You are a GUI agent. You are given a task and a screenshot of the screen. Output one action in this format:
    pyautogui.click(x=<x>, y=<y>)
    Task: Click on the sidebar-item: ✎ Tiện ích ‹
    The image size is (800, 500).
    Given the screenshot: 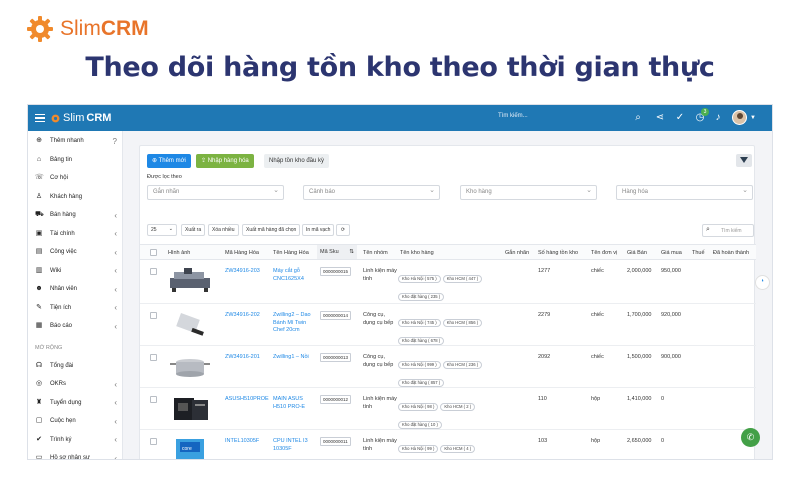 What is the action you would take?
    pyautogui.click(x=75, y=308)
    